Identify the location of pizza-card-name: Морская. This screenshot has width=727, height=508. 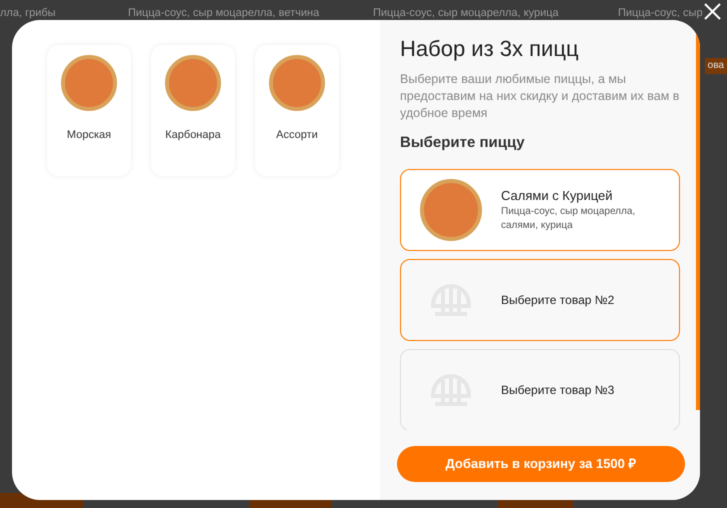
(89, 135).